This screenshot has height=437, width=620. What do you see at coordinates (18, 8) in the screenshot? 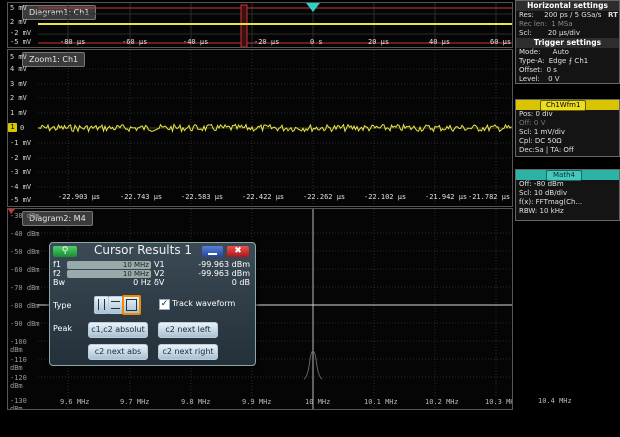
I see `d1-ylabel: 5 mV` at bounding box center [18, 8].